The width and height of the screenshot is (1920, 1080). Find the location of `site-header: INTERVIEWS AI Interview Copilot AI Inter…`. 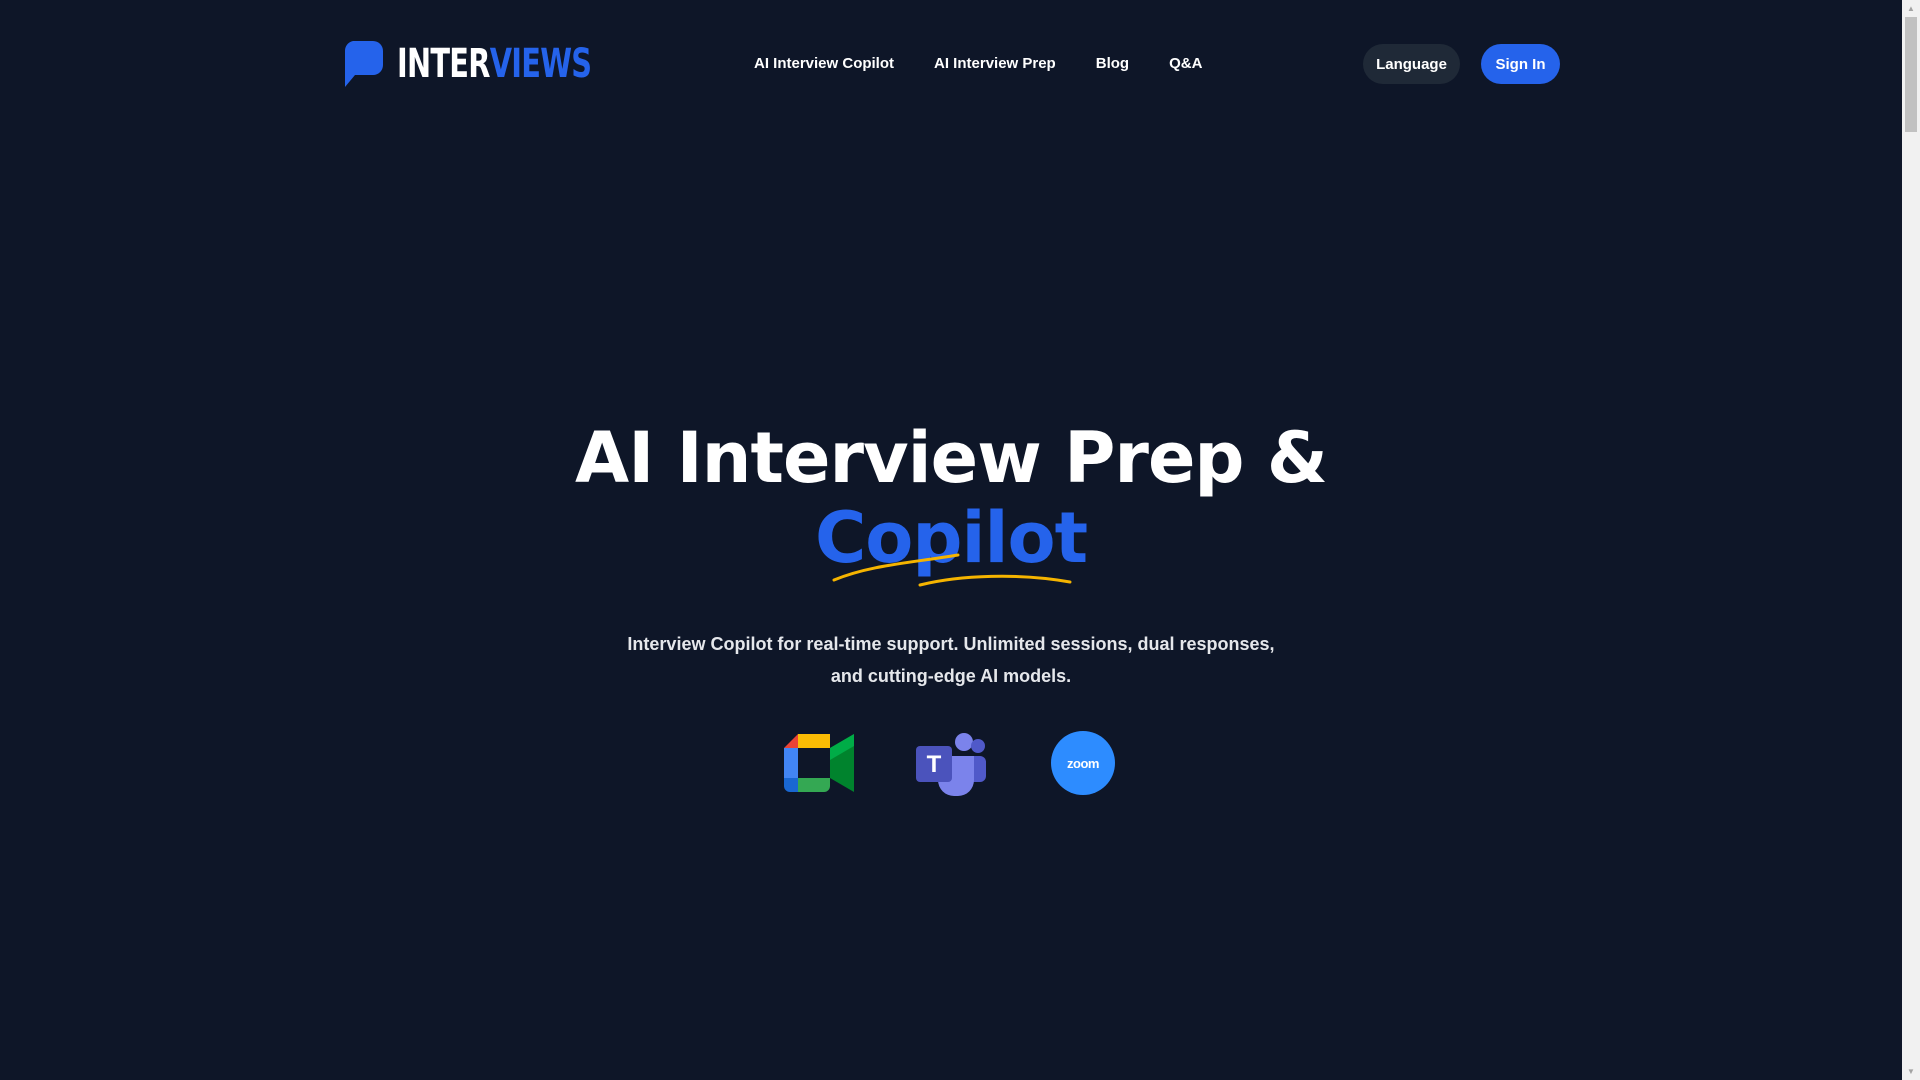

site-header: INTERVIEWS AI Interview Copilot AI Inter… is located at coordinates (951, 64).